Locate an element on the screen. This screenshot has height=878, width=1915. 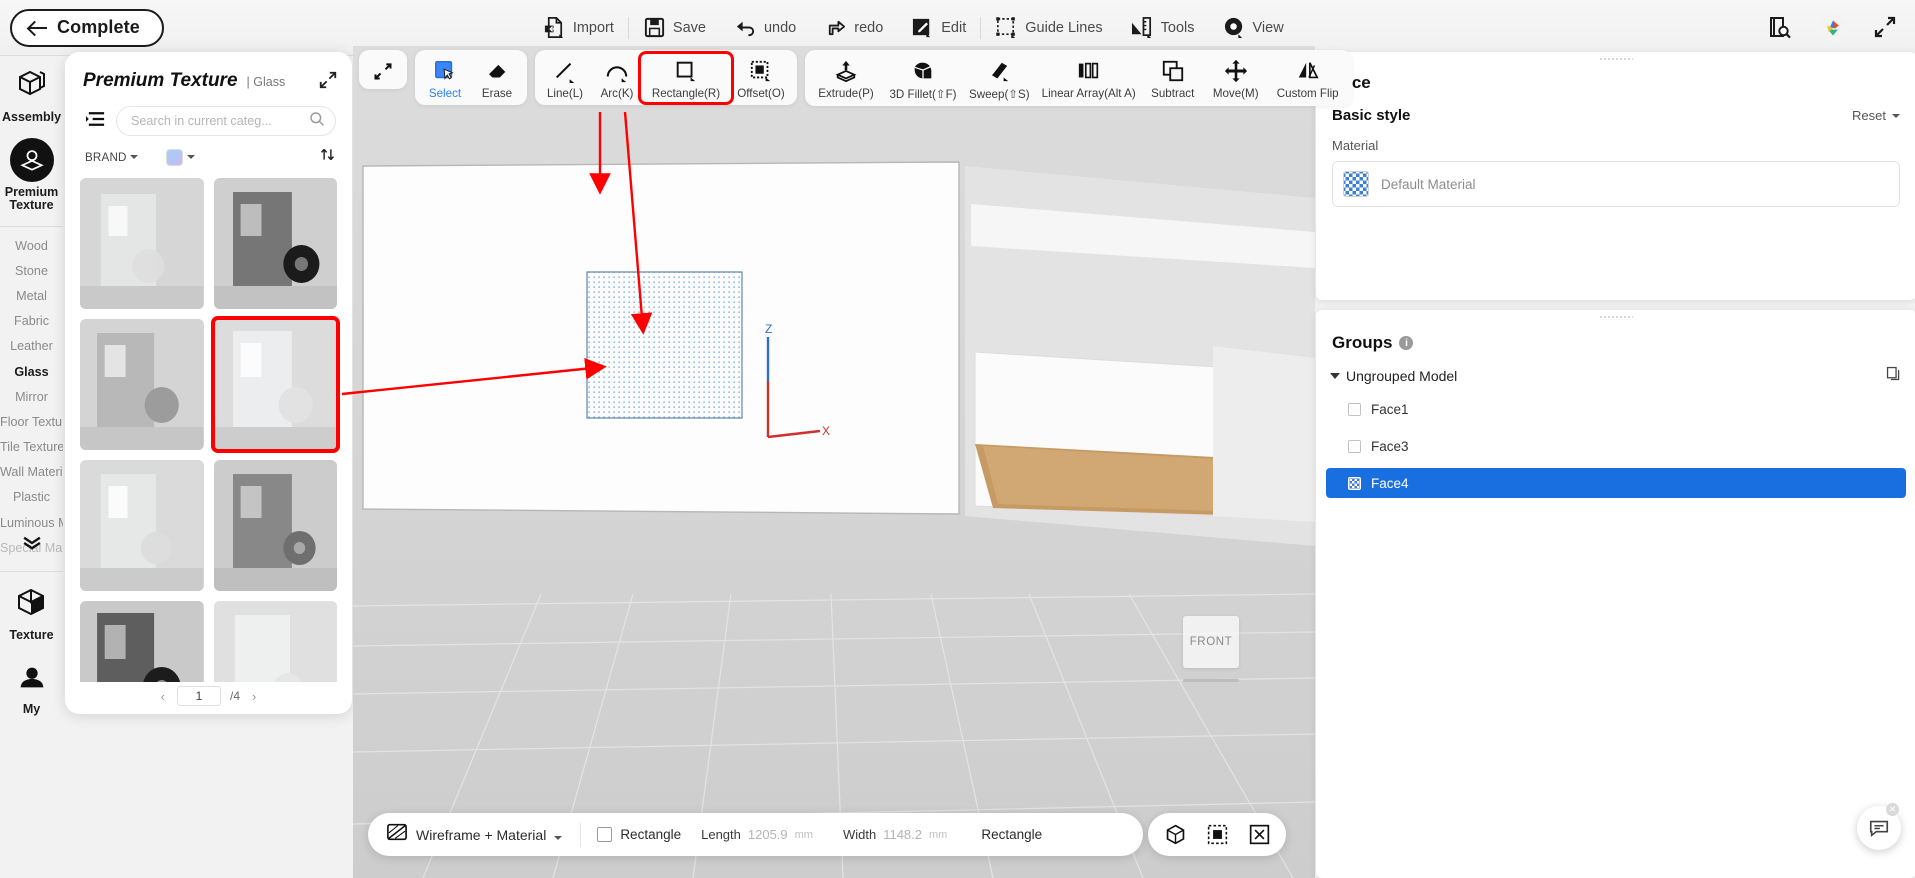
group-section-ungrouped-model: Ungrouped Model is located at coordinates (1615, 370).